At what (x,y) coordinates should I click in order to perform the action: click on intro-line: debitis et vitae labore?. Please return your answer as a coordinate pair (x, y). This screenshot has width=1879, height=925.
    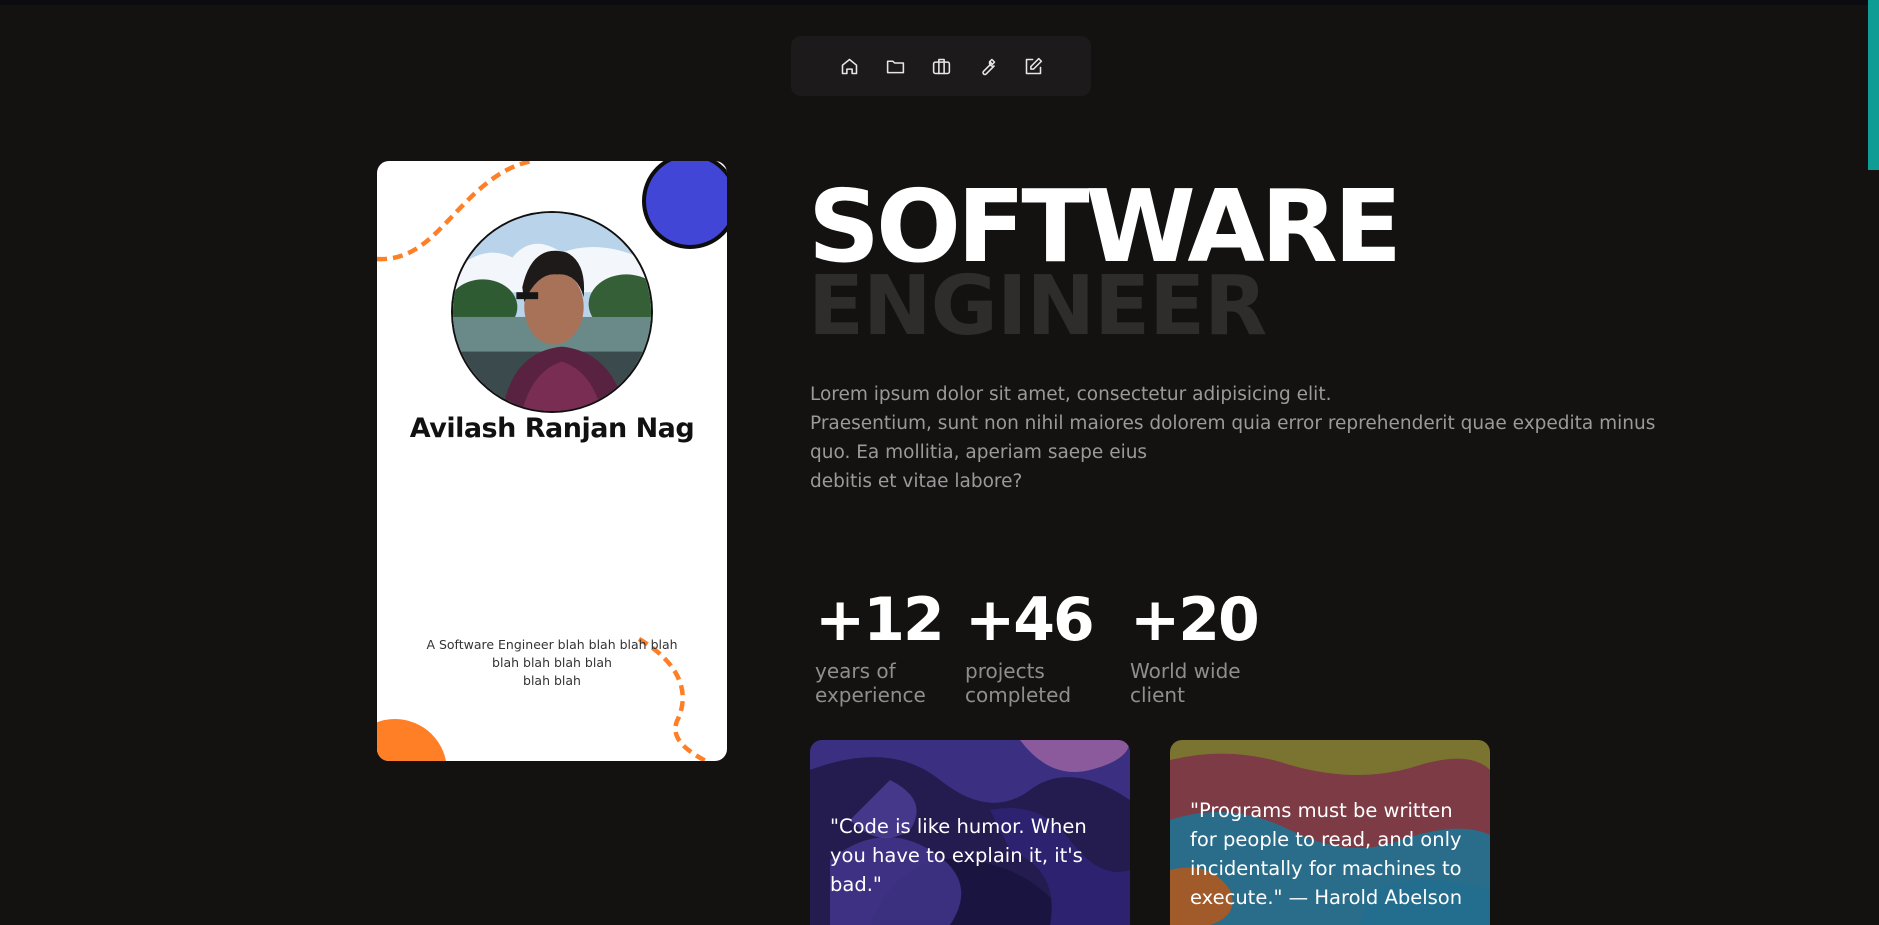
    Looking at the image, I should click on (916, 481).